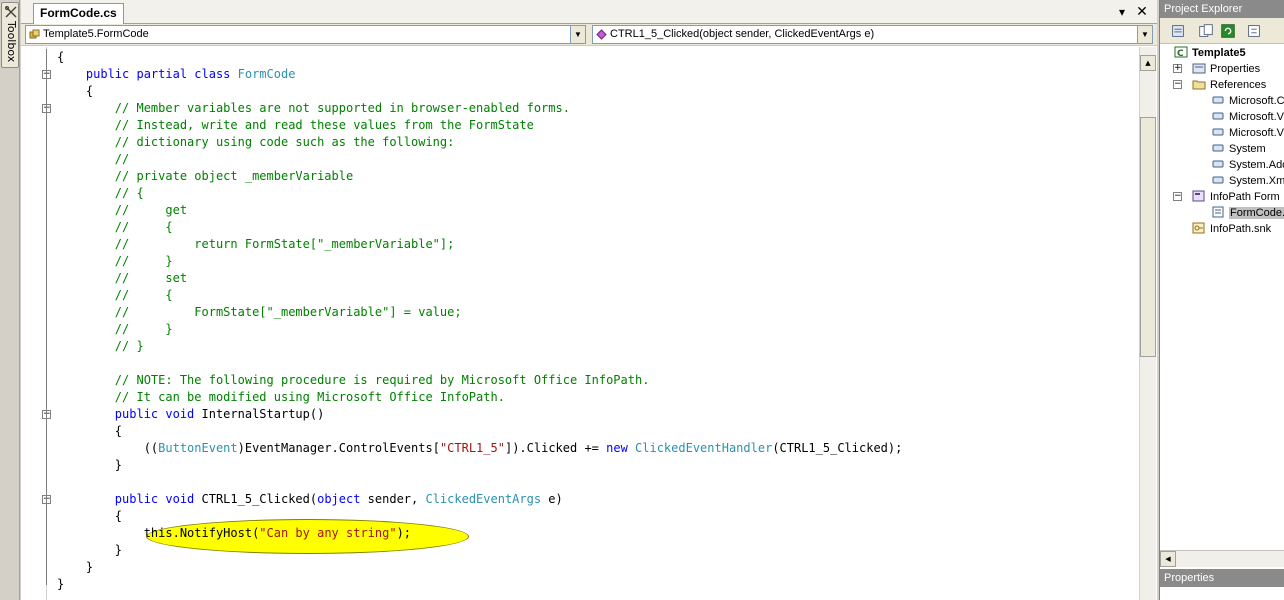  What do you see at coordinates (1229, 85) in the screenshot?
I see `tree-item: References` at bounding box center [1229, 85].